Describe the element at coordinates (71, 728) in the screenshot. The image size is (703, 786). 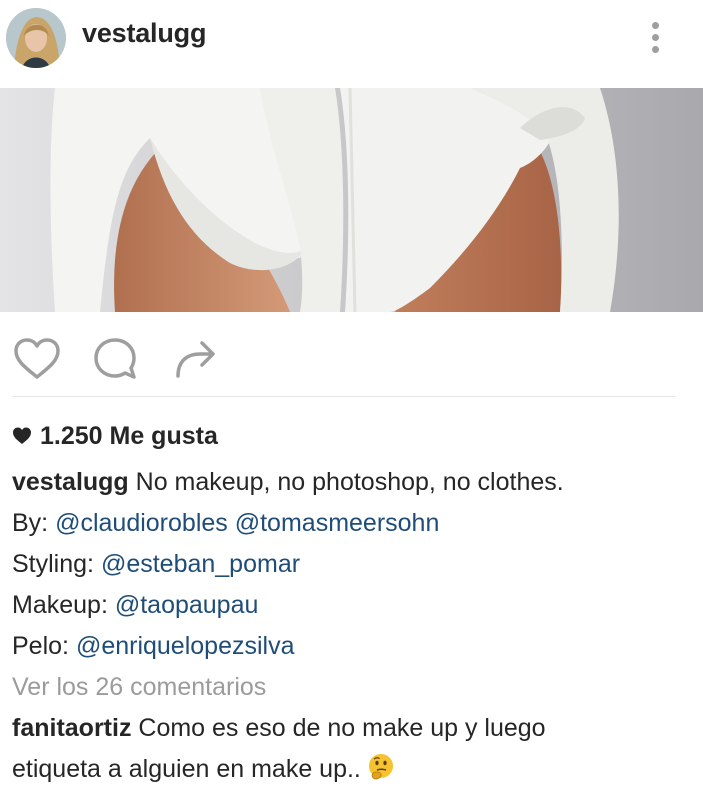
I see `comment-author: fanitaortiz` at that location.